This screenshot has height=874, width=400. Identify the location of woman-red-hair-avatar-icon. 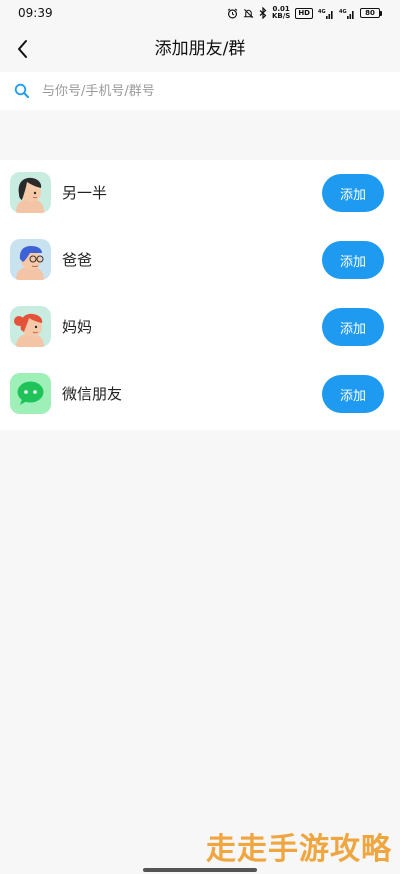
(30, 326).